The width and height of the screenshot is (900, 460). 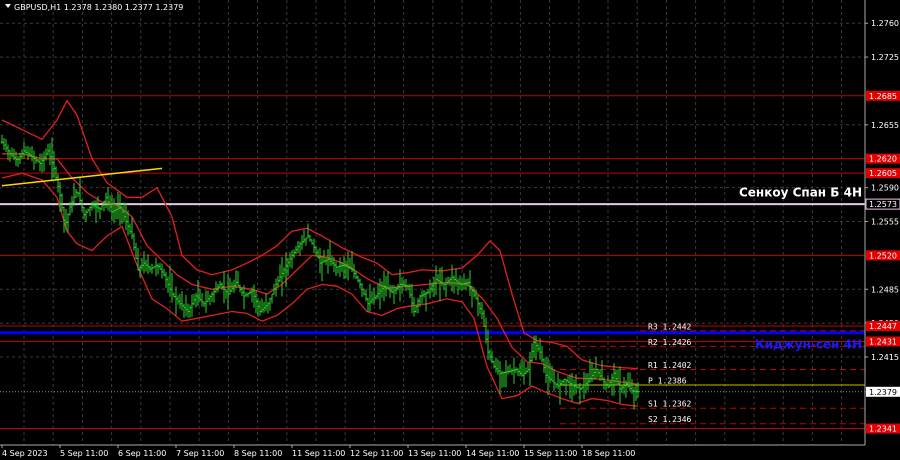 What do you see at coordinates (883, 204) in the screenshot?
I see `level-price-label: 1.2573` at bounding box center [883, 204].